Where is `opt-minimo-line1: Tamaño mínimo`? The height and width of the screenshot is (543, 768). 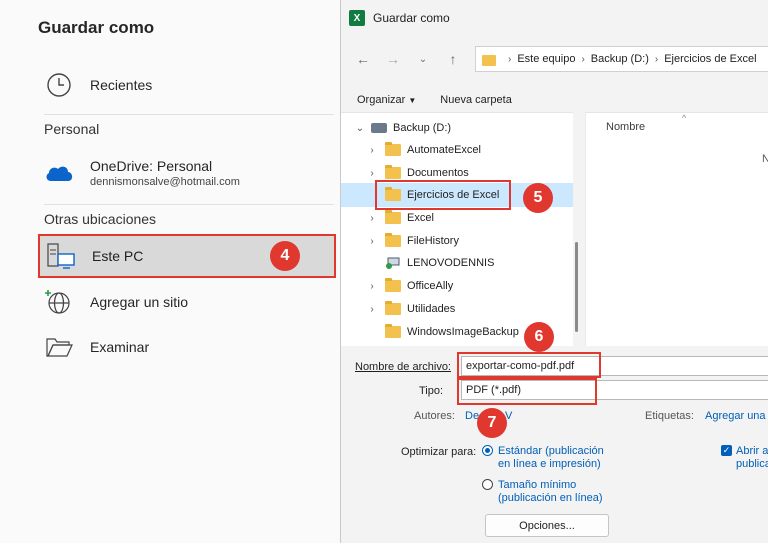 opt-minimo-line1: Tamaño mínimo is located at coordinates (537, 485).